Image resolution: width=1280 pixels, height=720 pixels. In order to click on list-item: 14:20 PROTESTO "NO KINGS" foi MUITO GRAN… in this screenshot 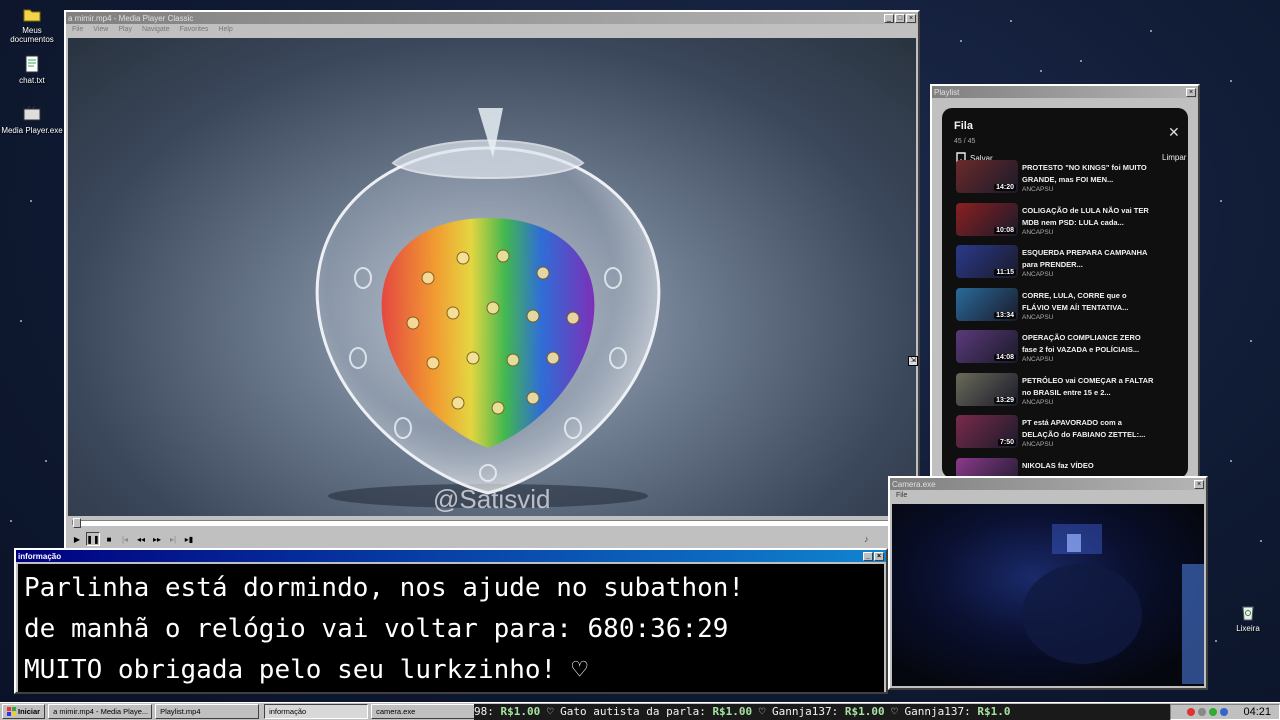, I will do `click(1069, 179)`.